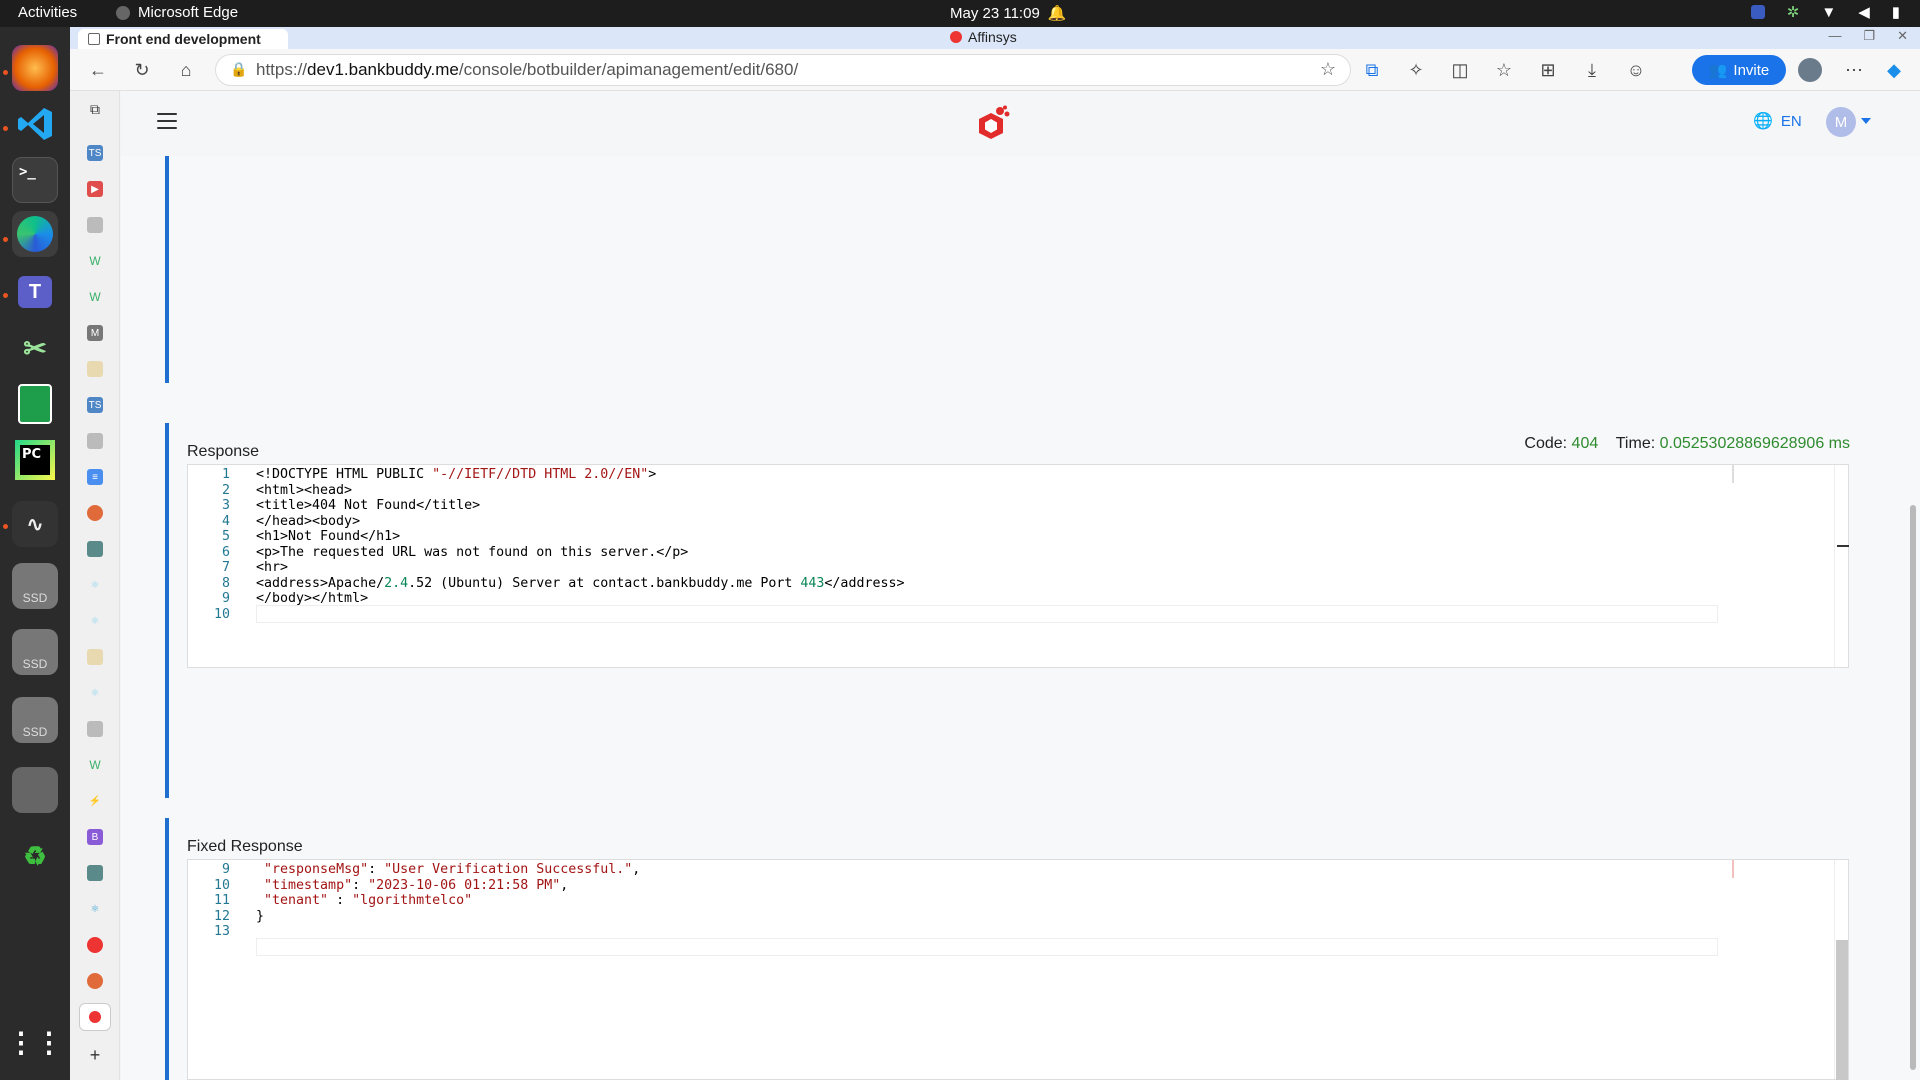 The image size is (1920, 1080). What do you see at coordinates (35, 348) in the screenshot?
I see `scissors-icon: ✂` at bounding box center [35, 348].